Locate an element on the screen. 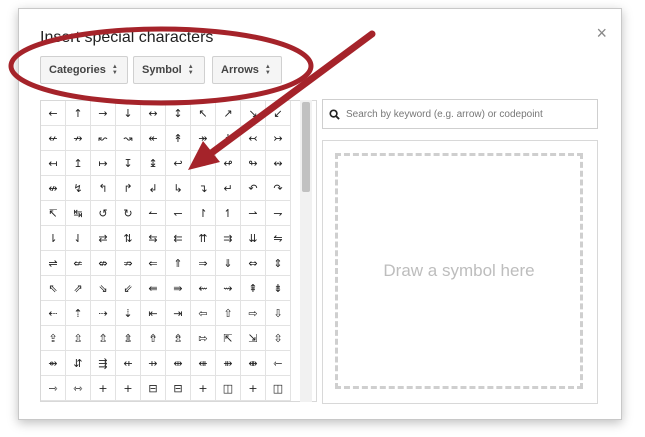  character-cell: ⇹ is located at coordinates (178, 363).